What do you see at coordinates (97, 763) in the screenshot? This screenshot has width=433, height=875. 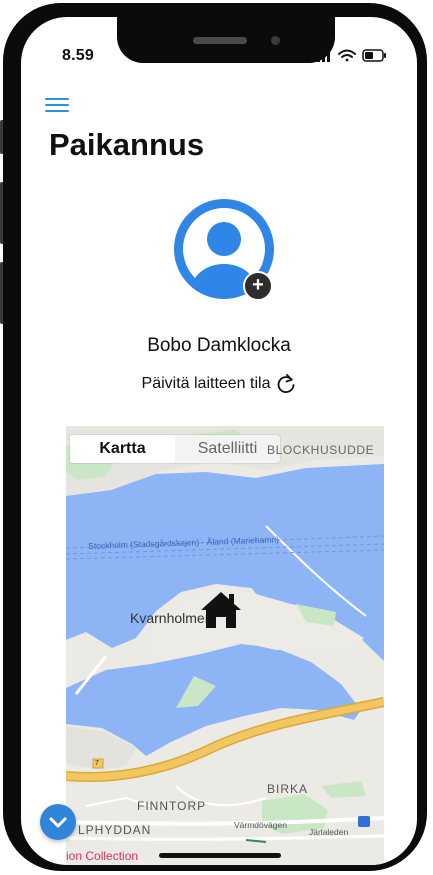 I see `road-number-badge: 7` at bounding box center [97, 763].